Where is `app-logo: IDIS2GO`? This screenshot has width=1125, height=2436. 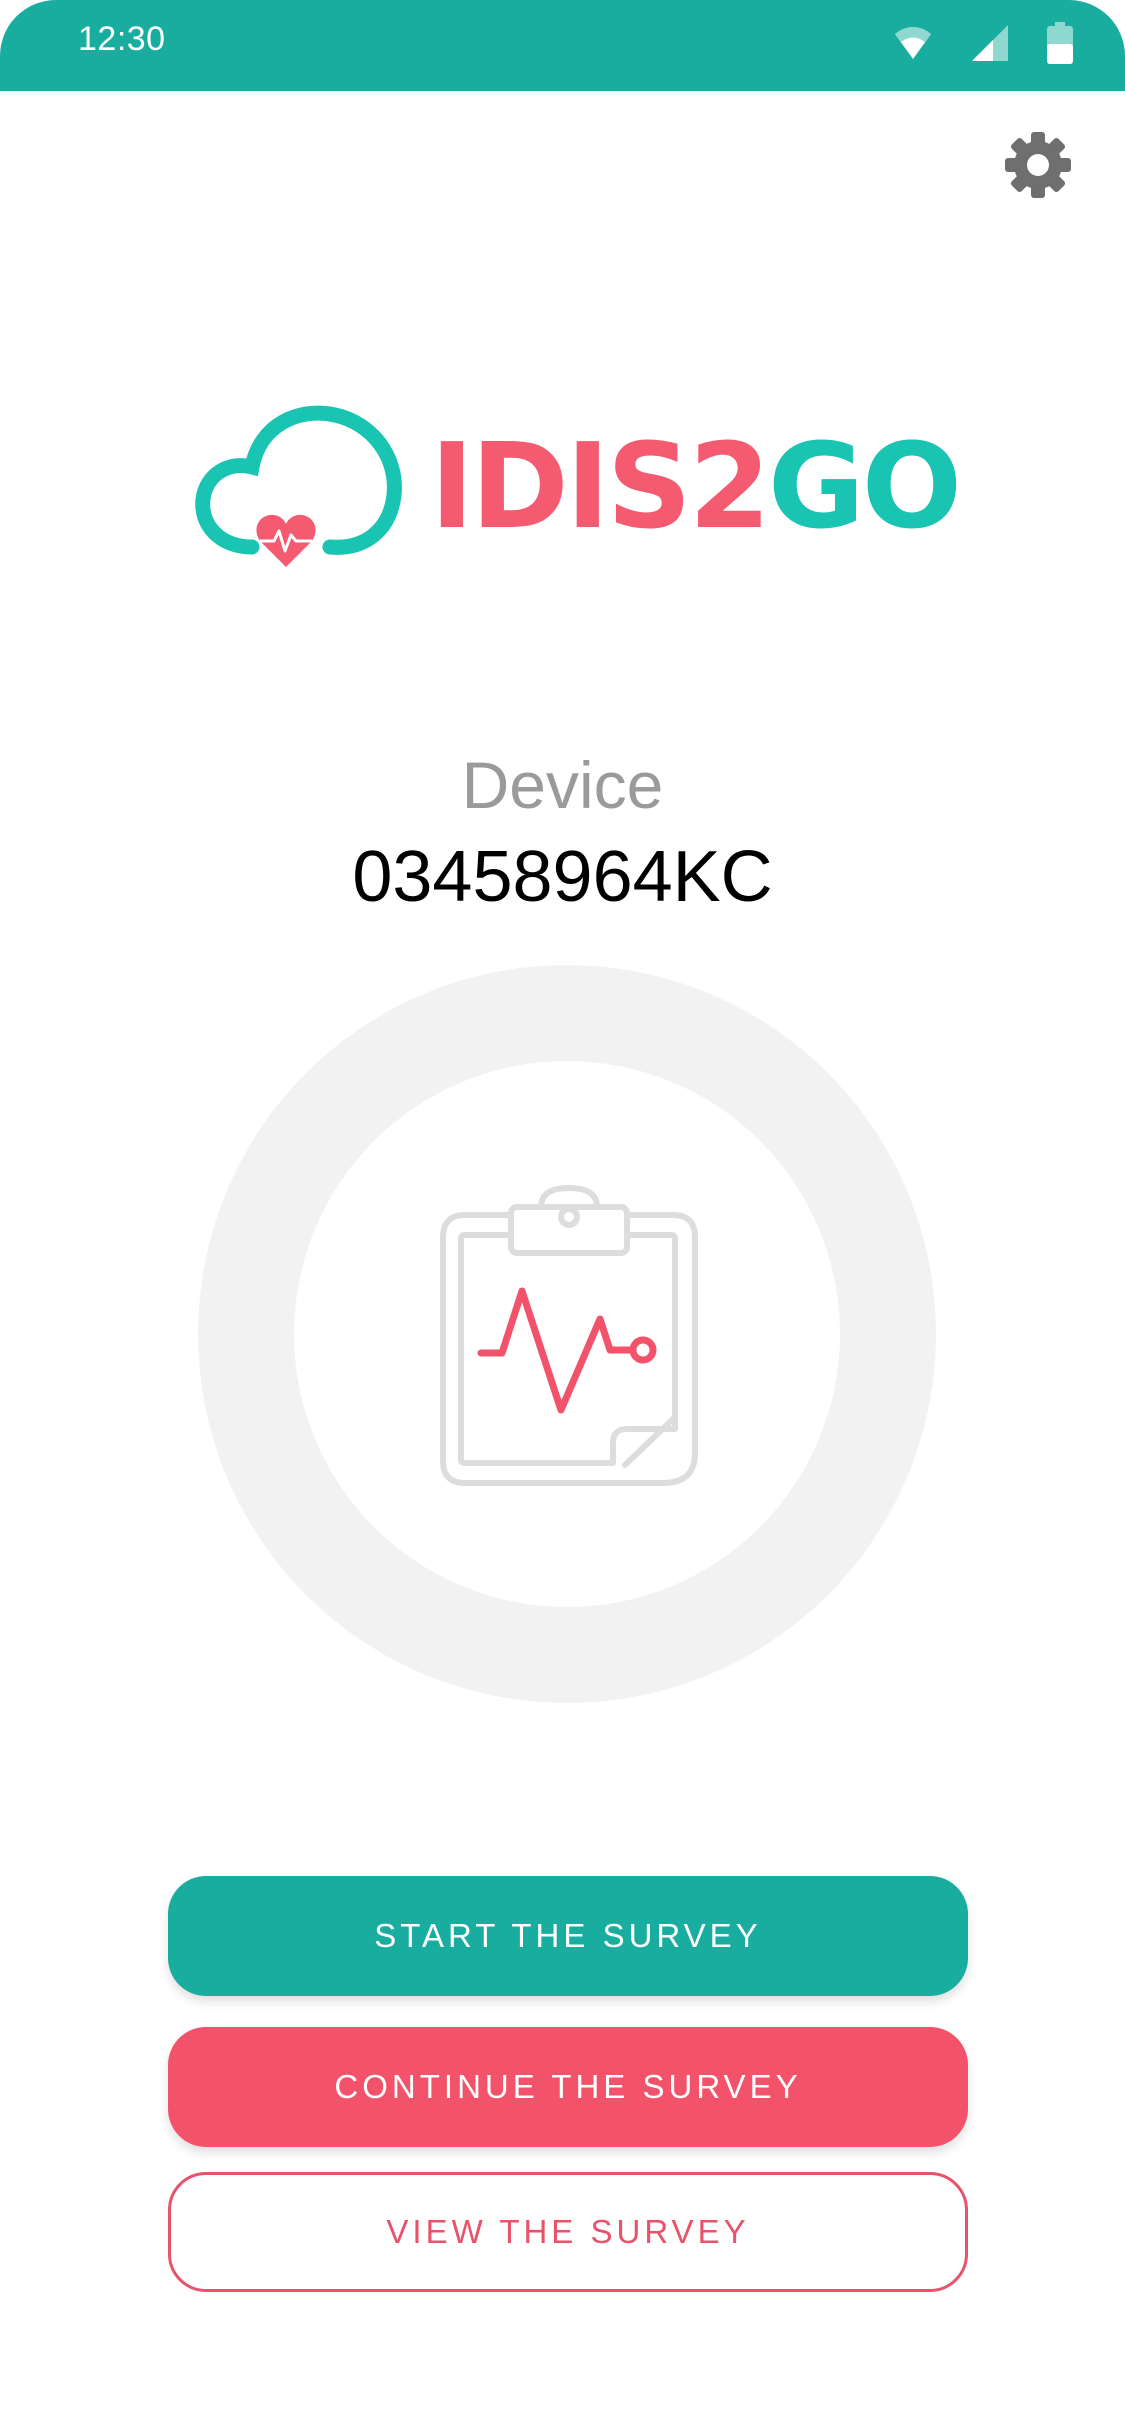
app-logo: IDIS2GO is located at coordinates (576, 485).